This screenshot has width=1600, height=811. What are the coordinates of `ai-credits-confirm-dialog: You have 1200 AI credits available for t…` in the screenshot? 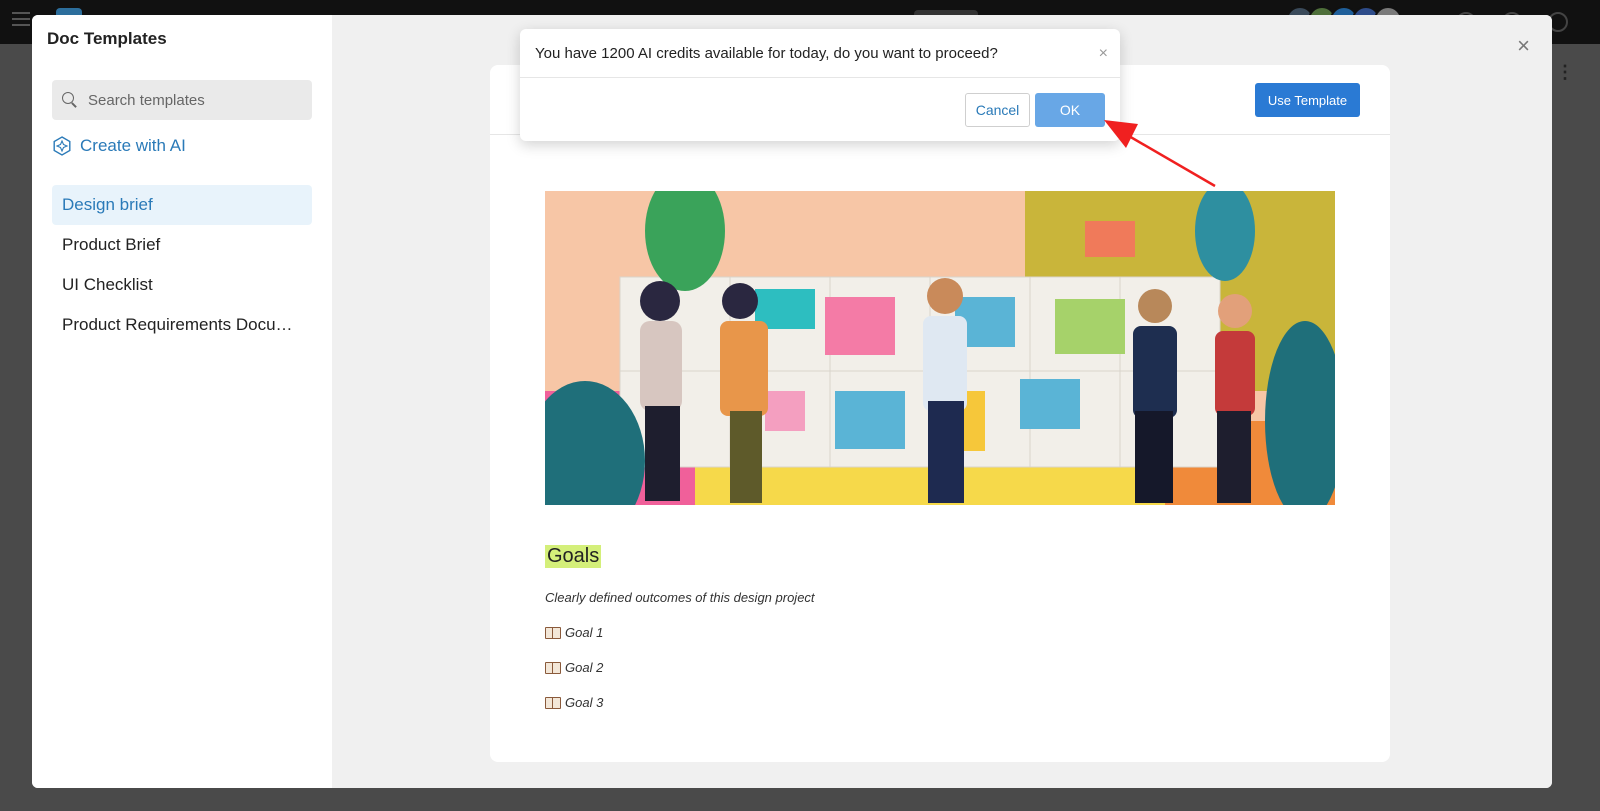 It's located at (820, 85).